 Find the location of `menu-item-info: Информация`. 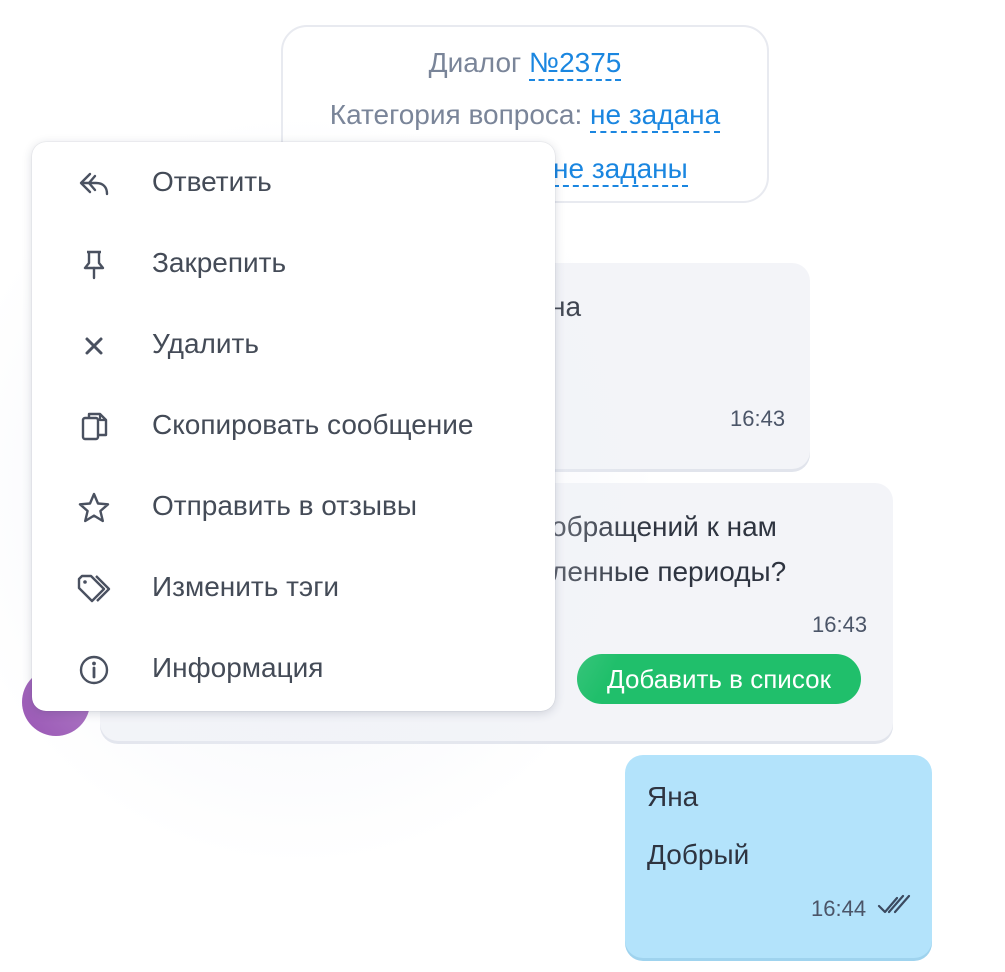

menu-item-info: Информация is located at coordinates (293, 670).